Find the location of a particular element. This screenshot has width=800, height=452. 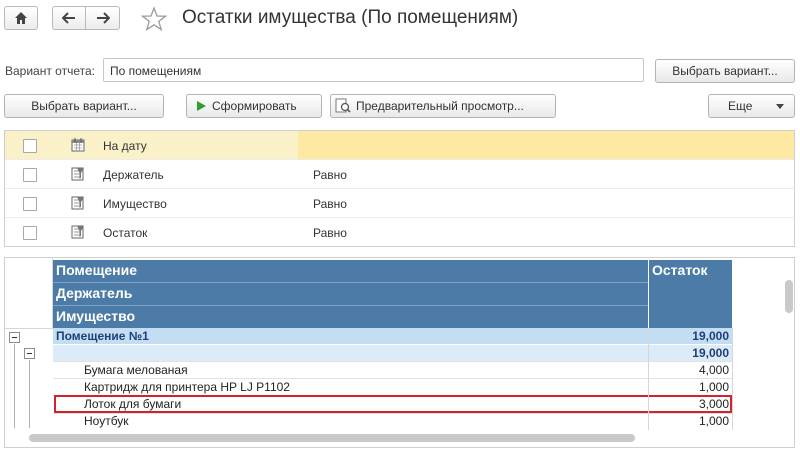

group-row-room is located at coordinates (392, 336).